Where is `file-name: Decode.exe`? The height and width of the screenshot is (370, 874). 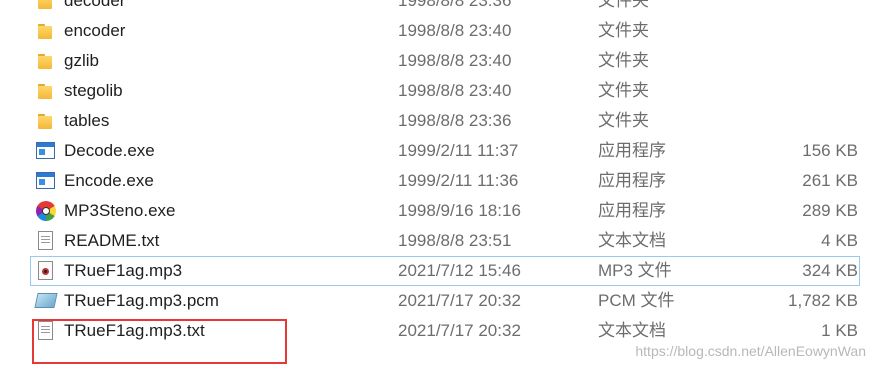
file-name: Decode.exe is located at coordinates (109, 150).